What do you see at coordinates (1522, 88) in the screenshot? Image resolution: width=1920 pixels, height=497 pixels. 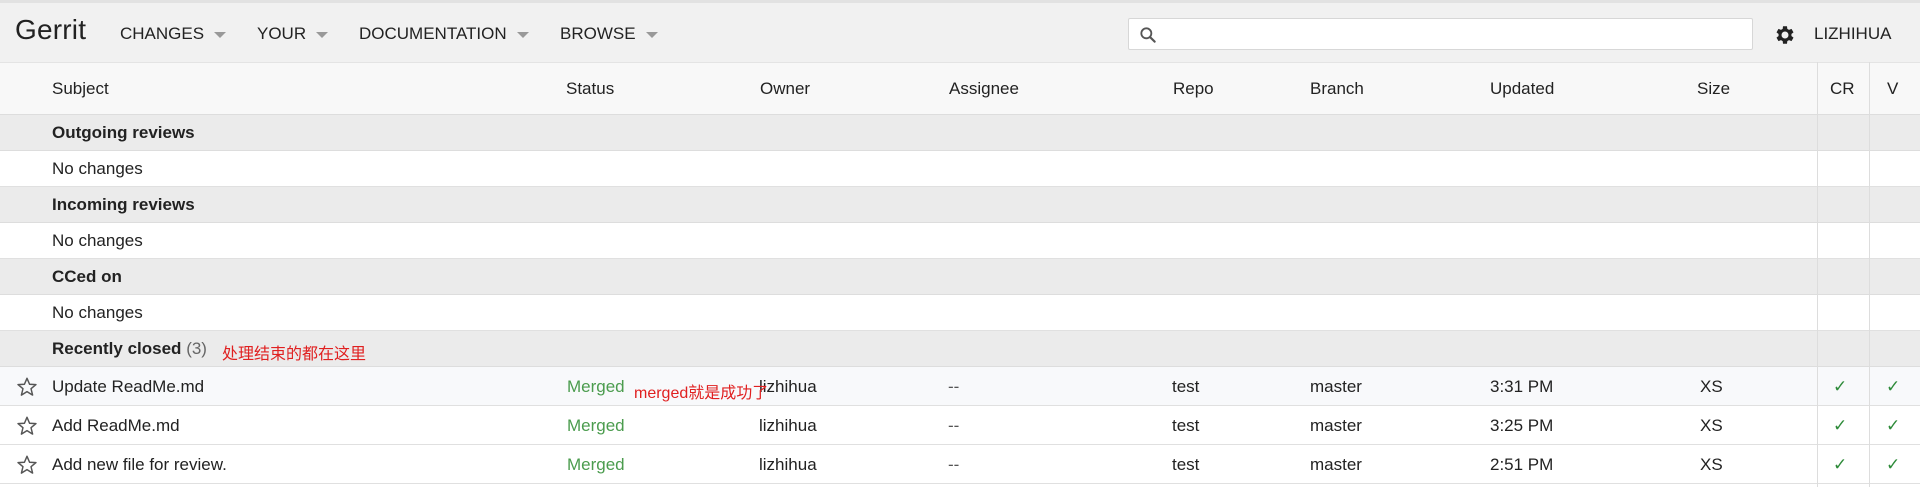 I see `column-updated: Updated` at bounding box center [1522, 88].